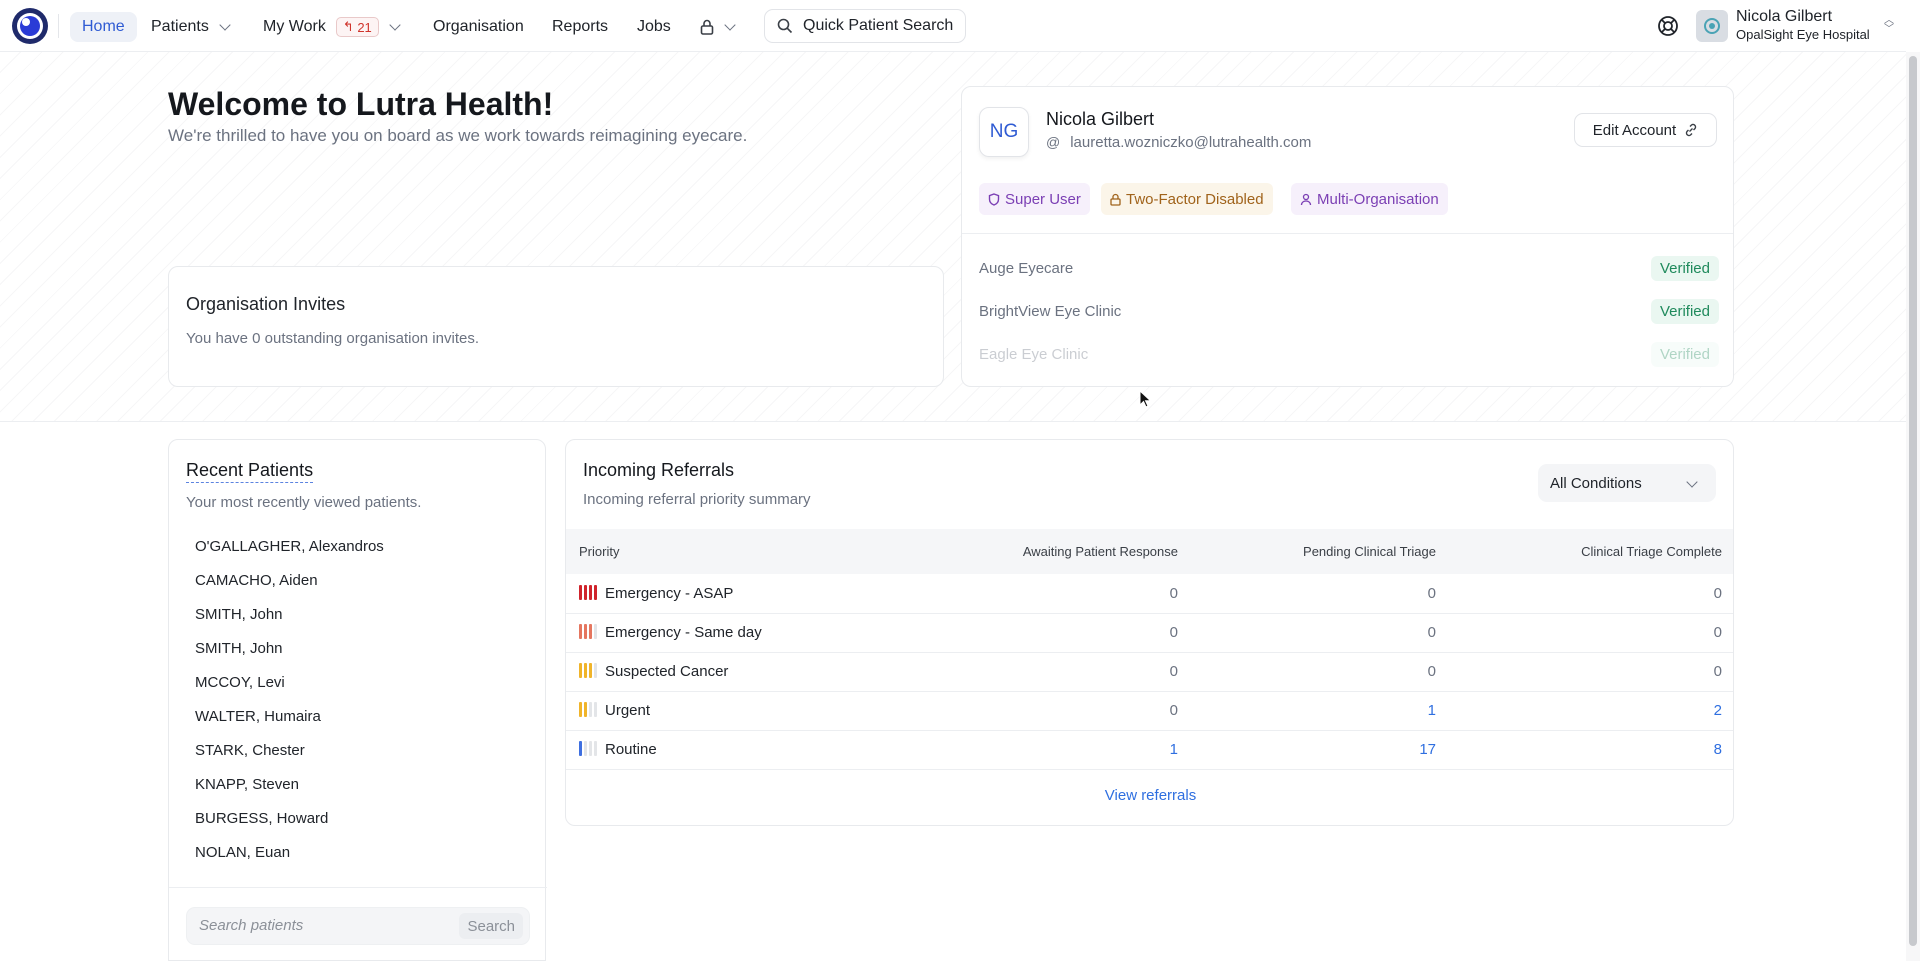 This screenshot has height=961, width=1920. What do you see at coordinates (491, 926) in the screenshot?
I see `patient-search-button: Search` at bounding box center [491, 926].